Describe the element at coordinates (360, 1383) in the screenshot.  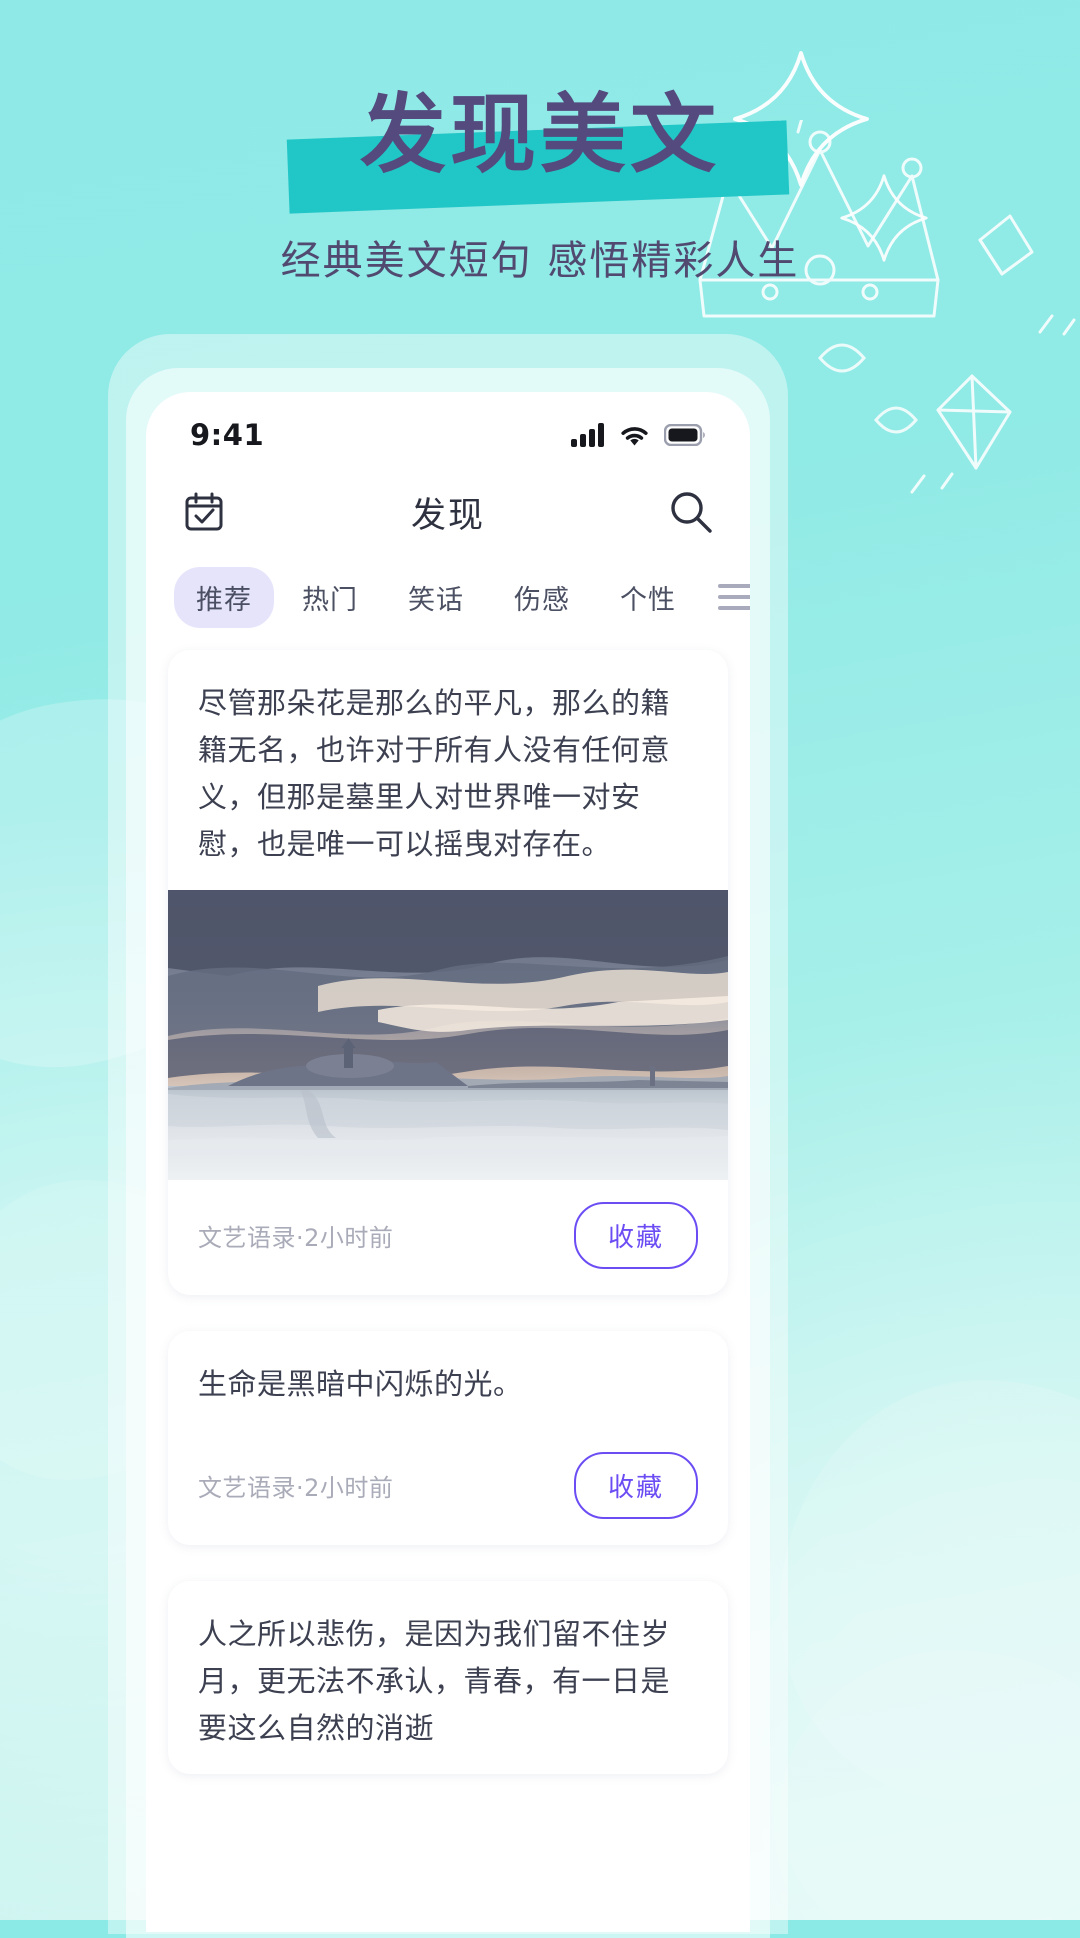
I see `card-text: 生命是黑暗中闪烁的光。` at that location.